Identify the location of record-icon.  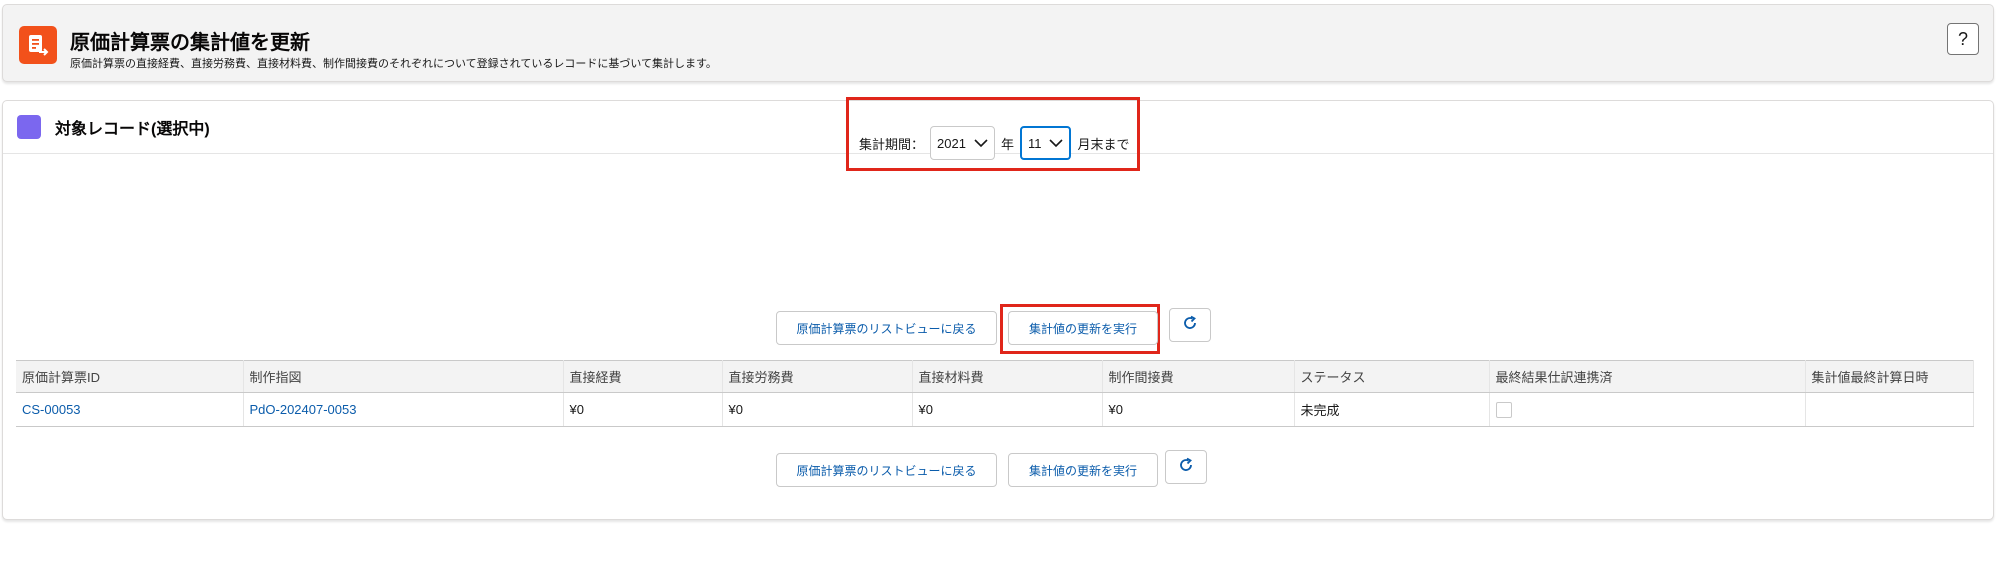
(29, 127).